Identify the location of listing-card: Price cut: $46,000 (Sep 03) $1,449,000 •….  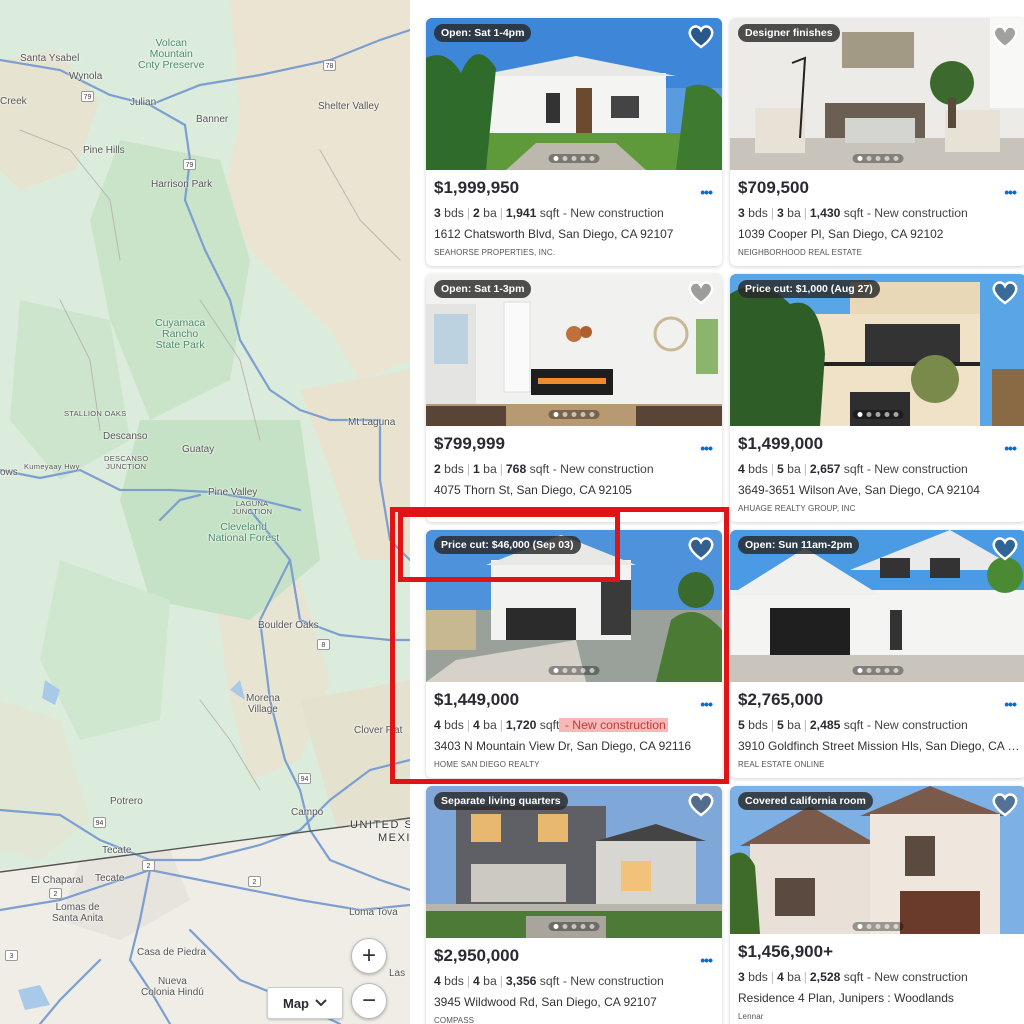
(574, 654).